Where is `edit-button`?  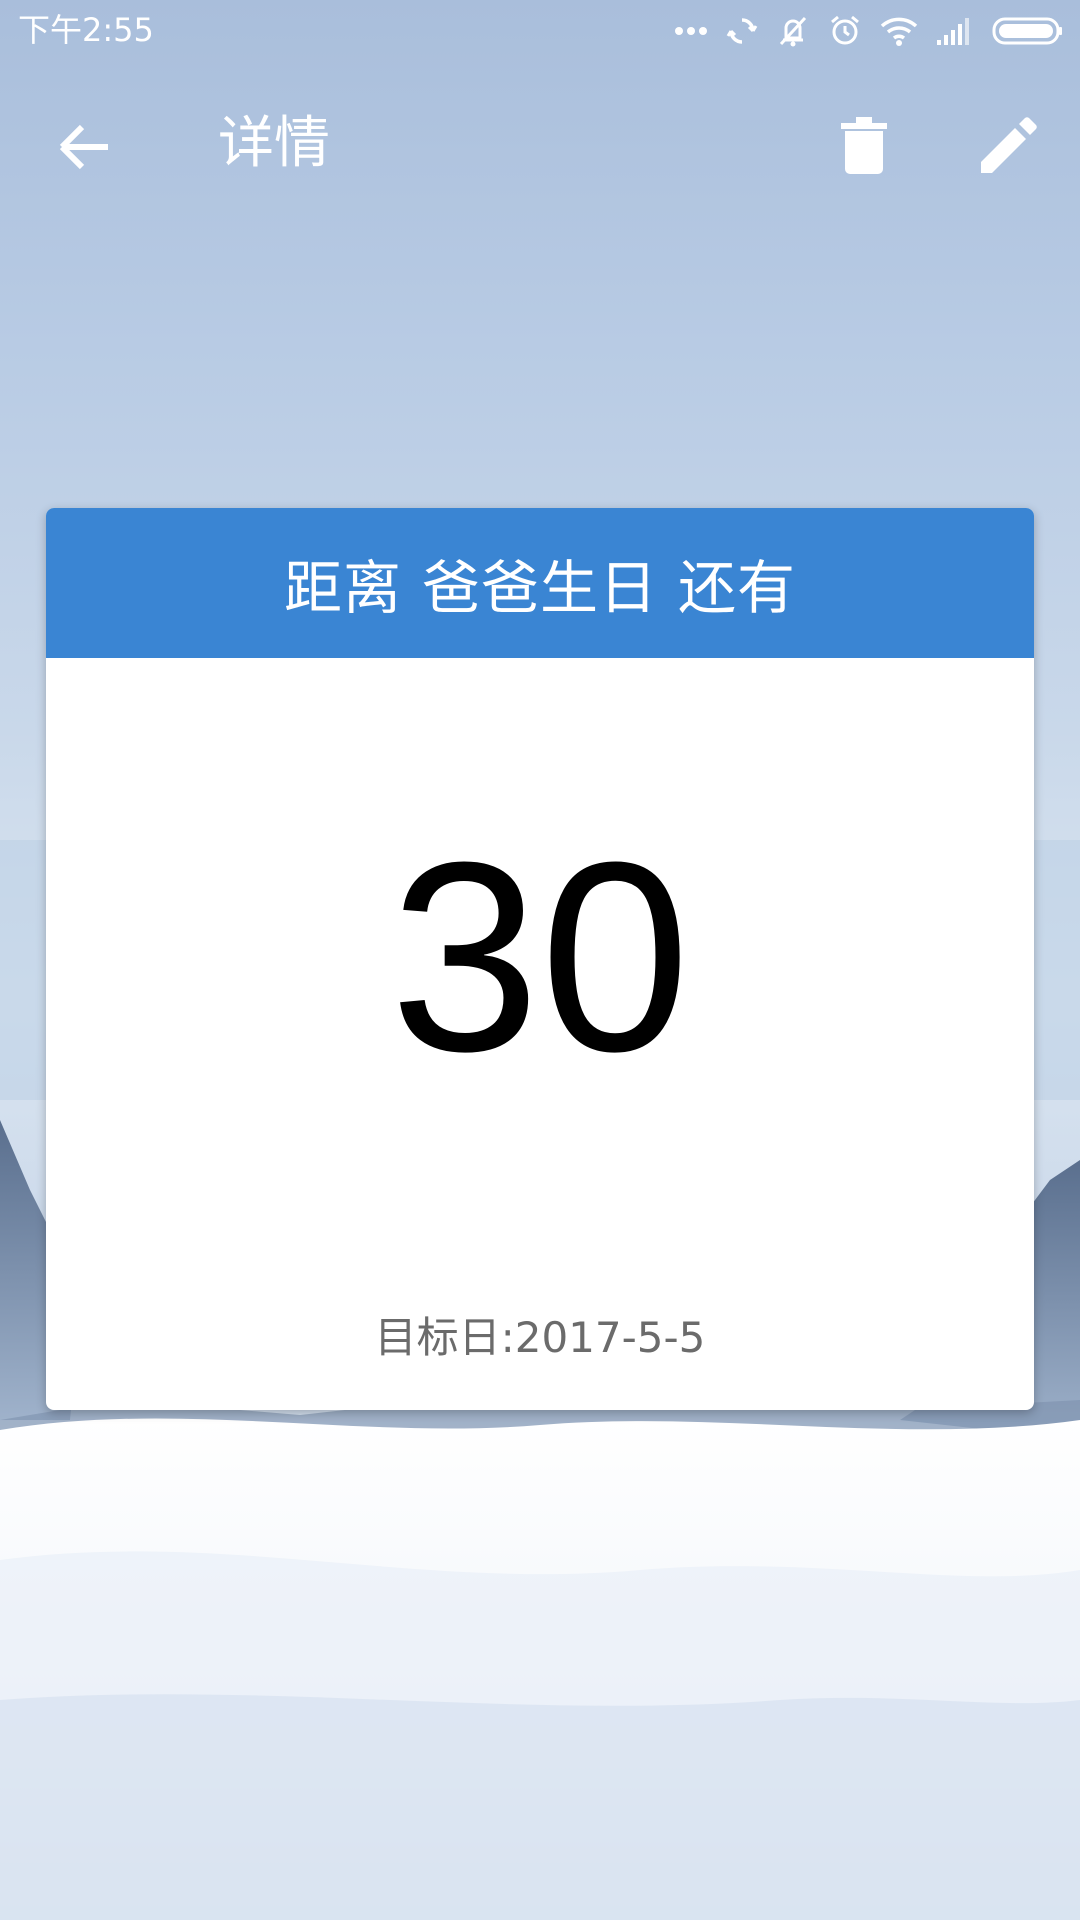 edit-button is located at coordinates (1008, 146).